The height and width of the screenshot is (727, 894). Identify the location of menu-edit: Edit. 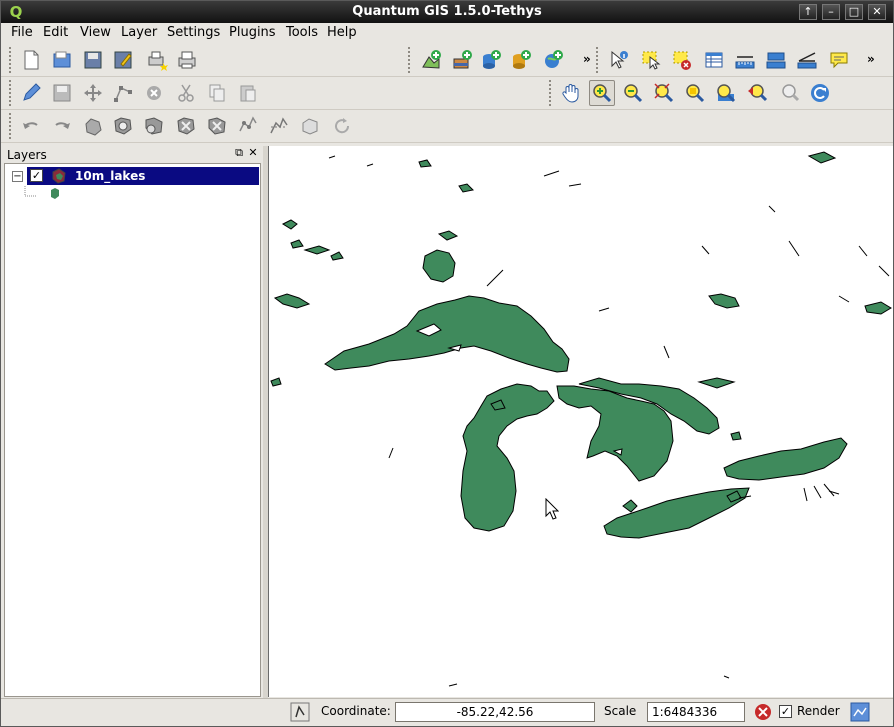
(55, 32).